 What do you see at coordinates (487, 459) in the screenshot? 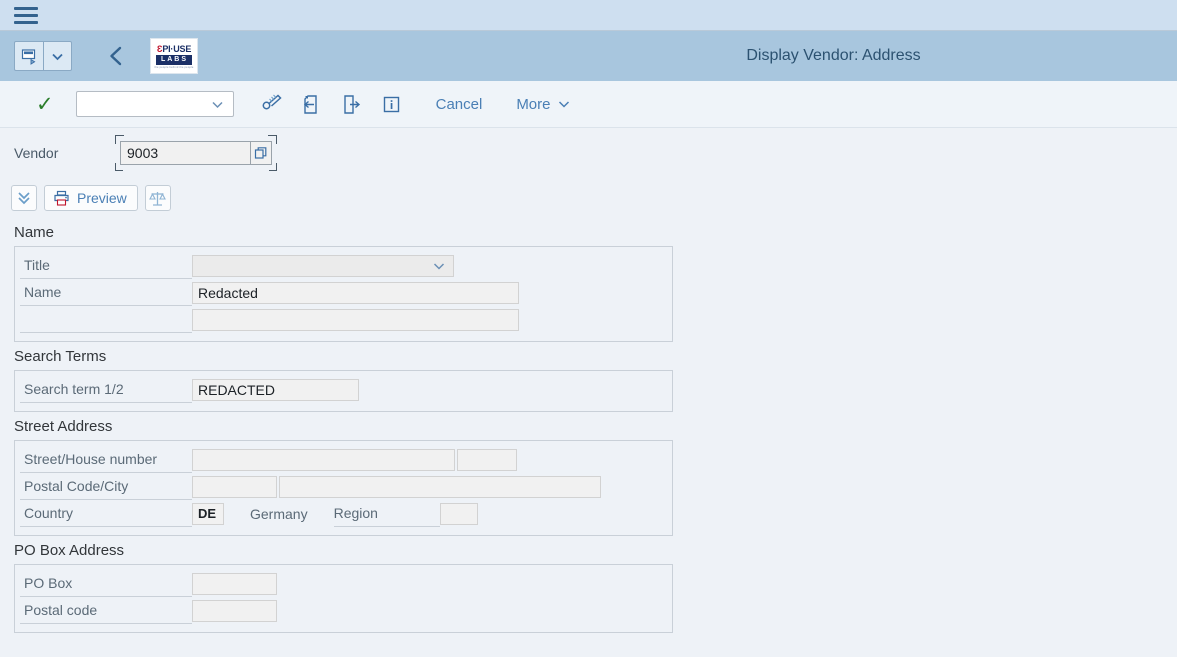
I see `house-number-input` at bounding box center [487, 459].